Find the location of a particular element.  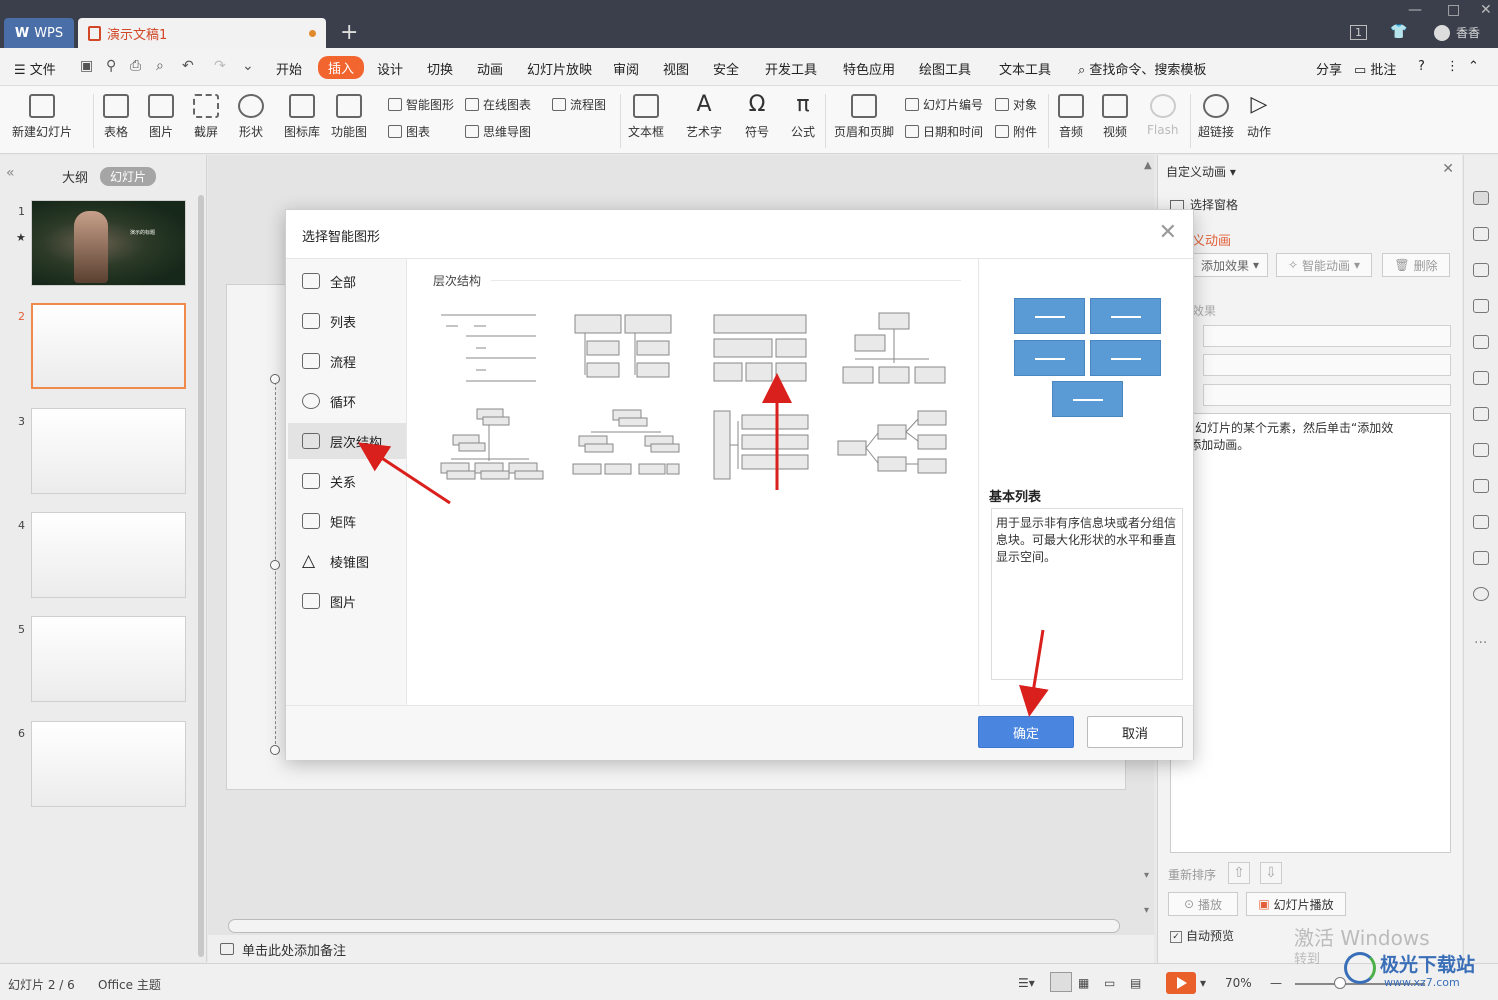

smart-animation-button: ✧ 智能动画 ▾ is located at coordinates (1324, 265).